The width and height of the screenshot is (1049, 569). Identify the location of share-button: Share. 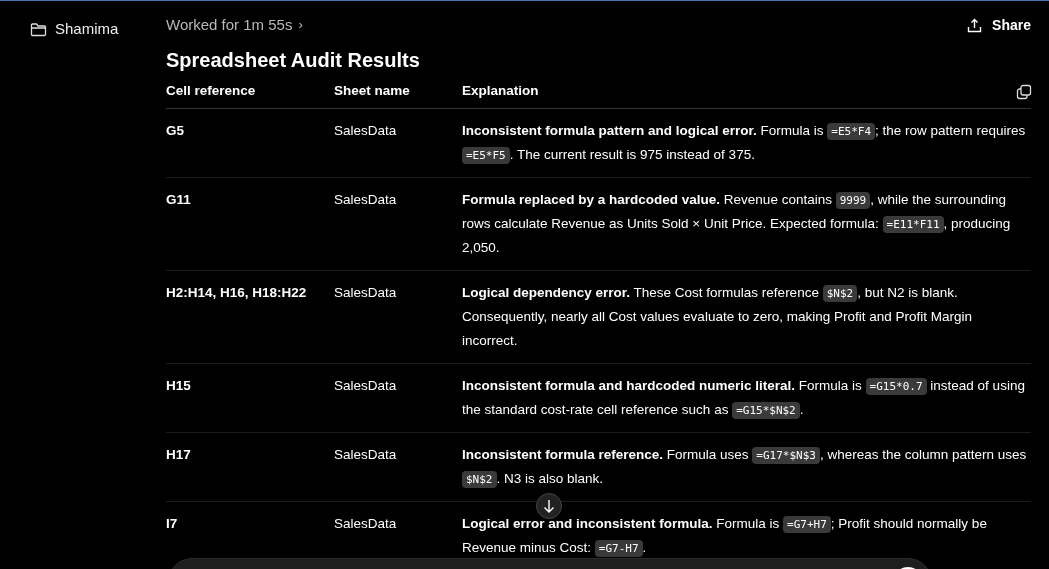
(999, 25).